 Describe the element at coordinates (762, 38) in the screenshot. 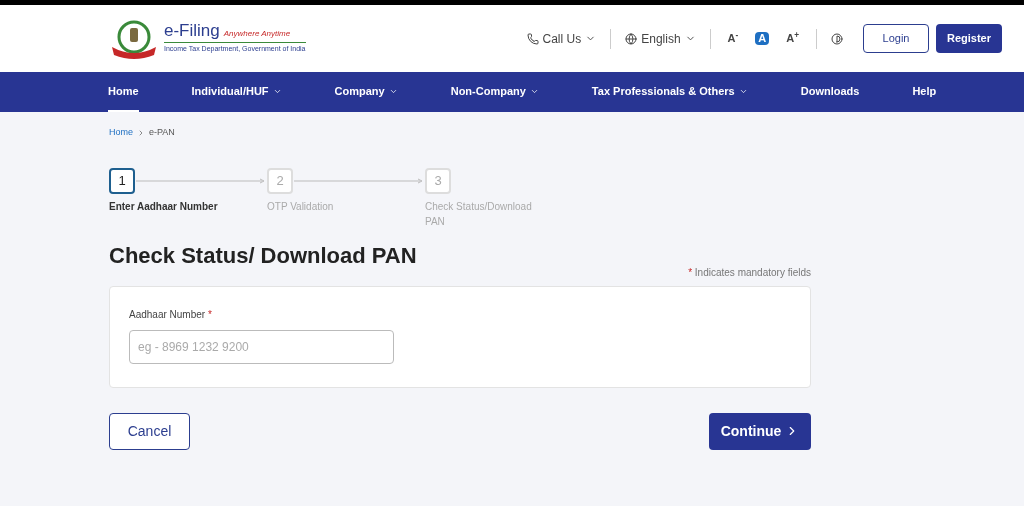

I see `font-size-button: A` at that location.